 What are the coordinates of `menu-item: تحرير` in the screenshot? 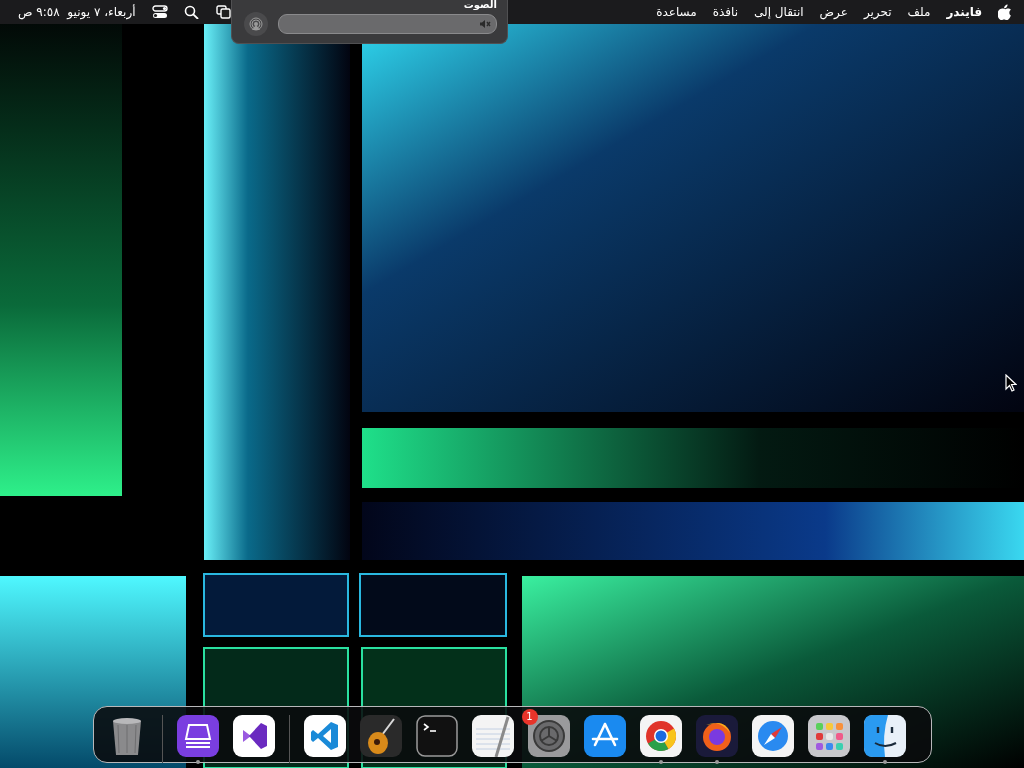 It's located at (877, 12).